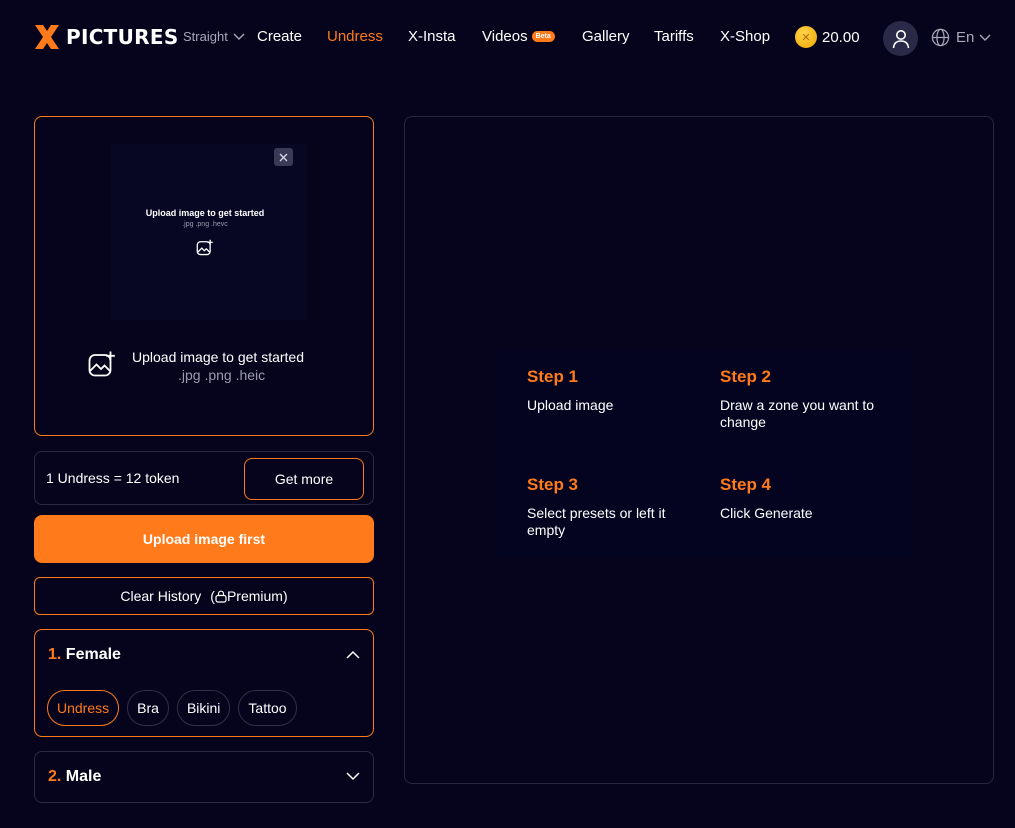 The height and width of the screenshot is (828, 1015). I want to click on step-3: Step 3 Select presets or left it empty, so click(607, 507).